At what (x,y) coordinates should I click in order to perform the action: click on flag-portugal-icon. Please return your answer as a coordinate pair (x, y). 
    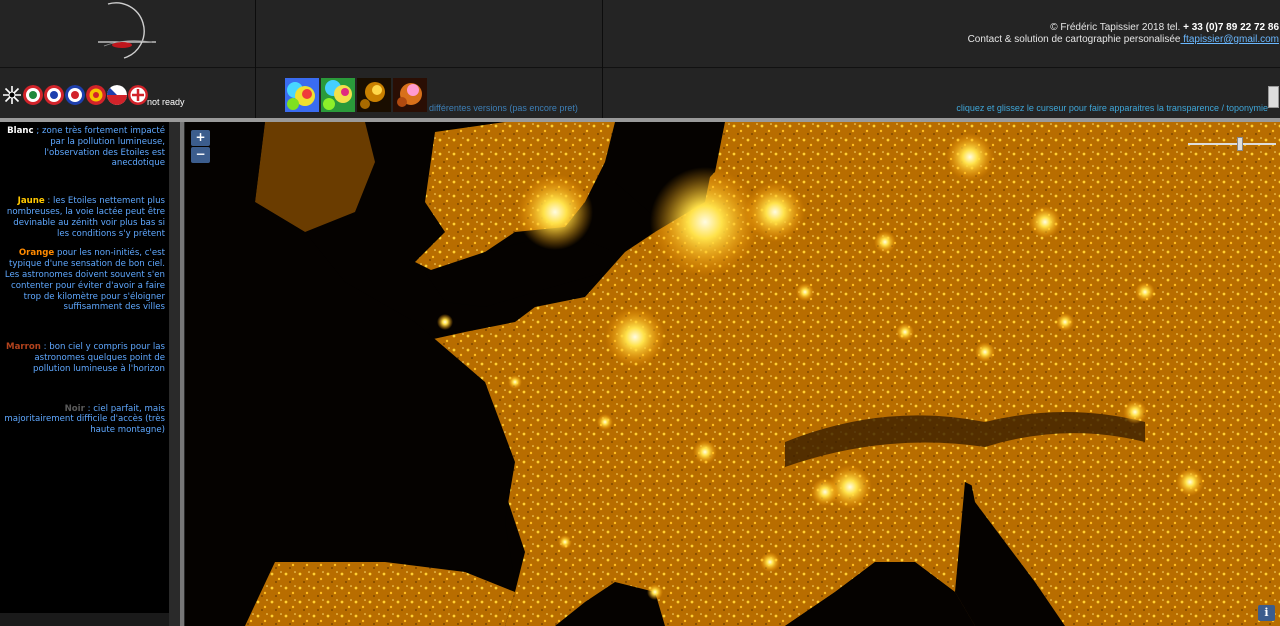
    Looking at the image, I should click on (138, 95).